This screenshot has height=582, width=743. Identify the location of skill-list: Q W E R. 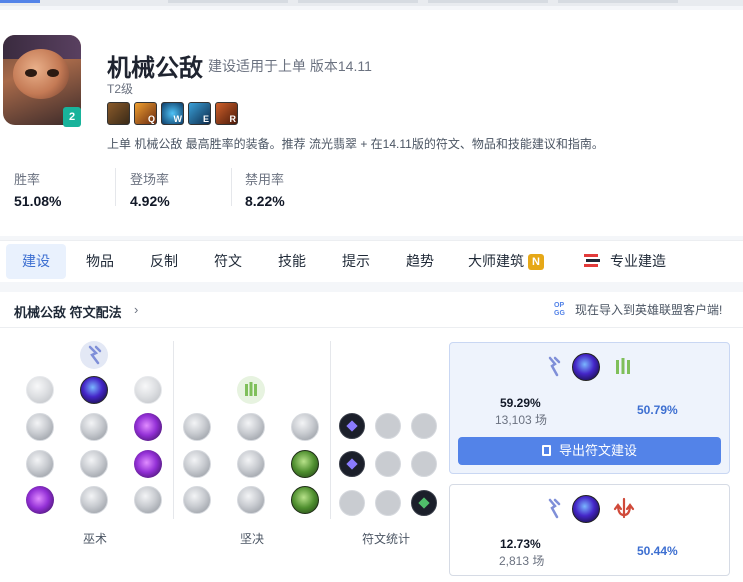
(172, 113).